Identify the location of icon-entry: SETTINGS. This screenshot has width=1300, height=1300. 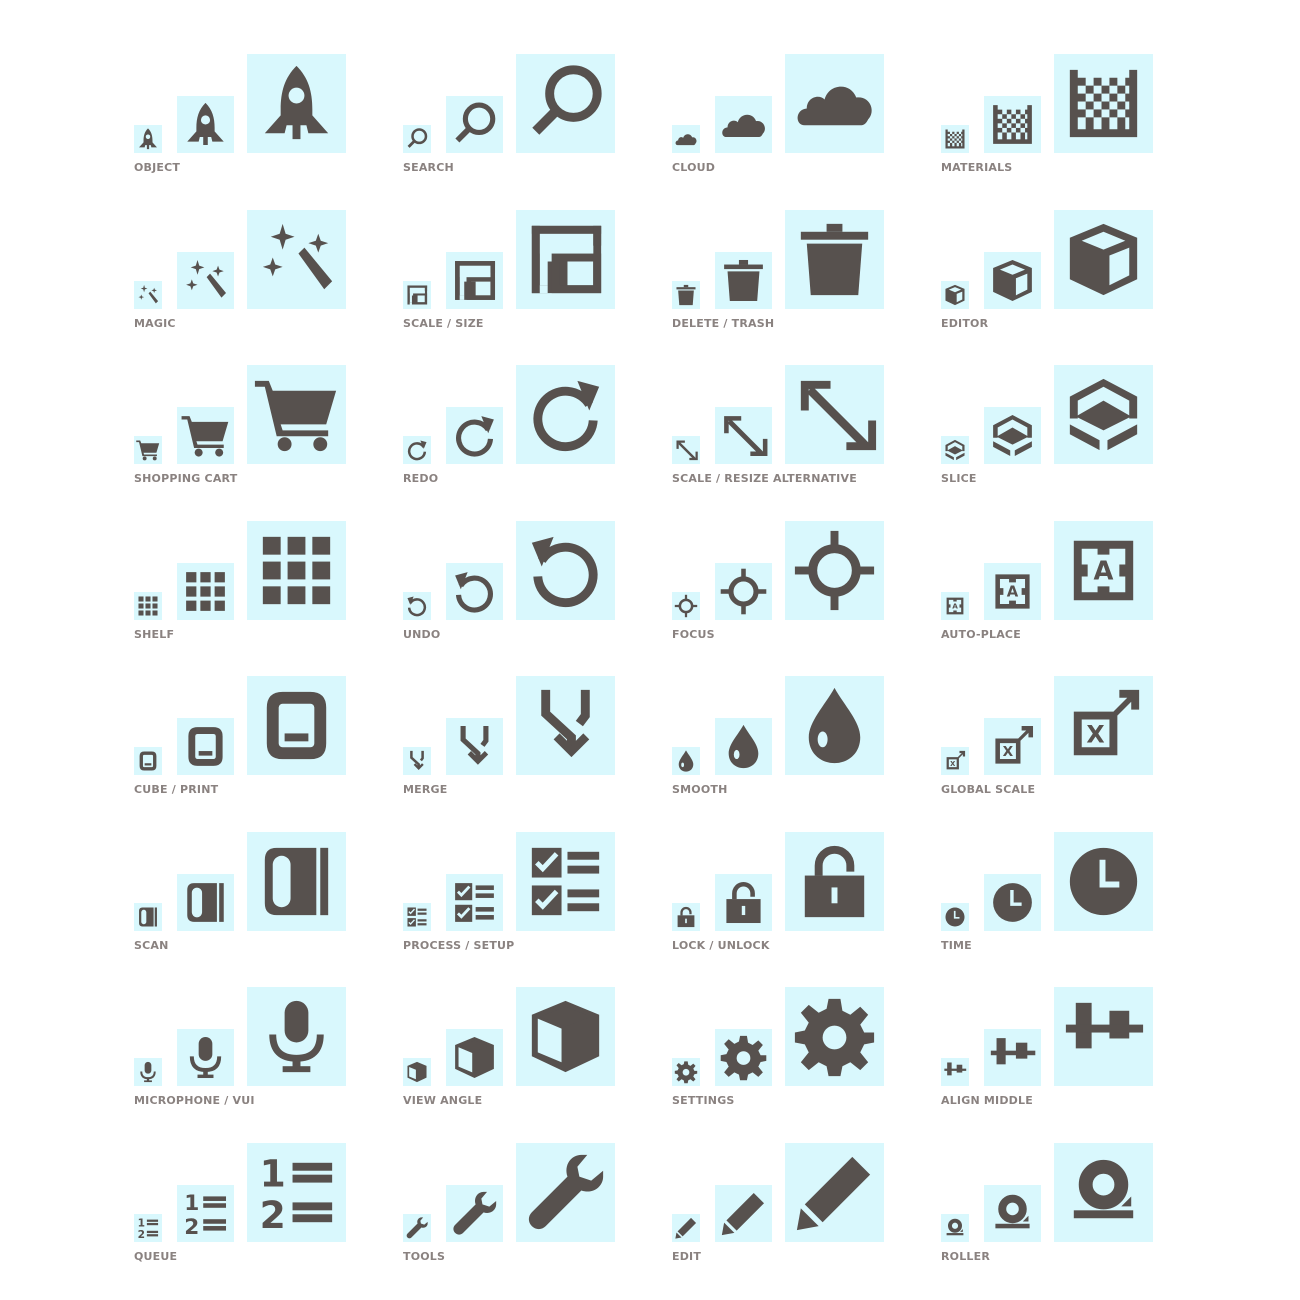
(792, 1056).